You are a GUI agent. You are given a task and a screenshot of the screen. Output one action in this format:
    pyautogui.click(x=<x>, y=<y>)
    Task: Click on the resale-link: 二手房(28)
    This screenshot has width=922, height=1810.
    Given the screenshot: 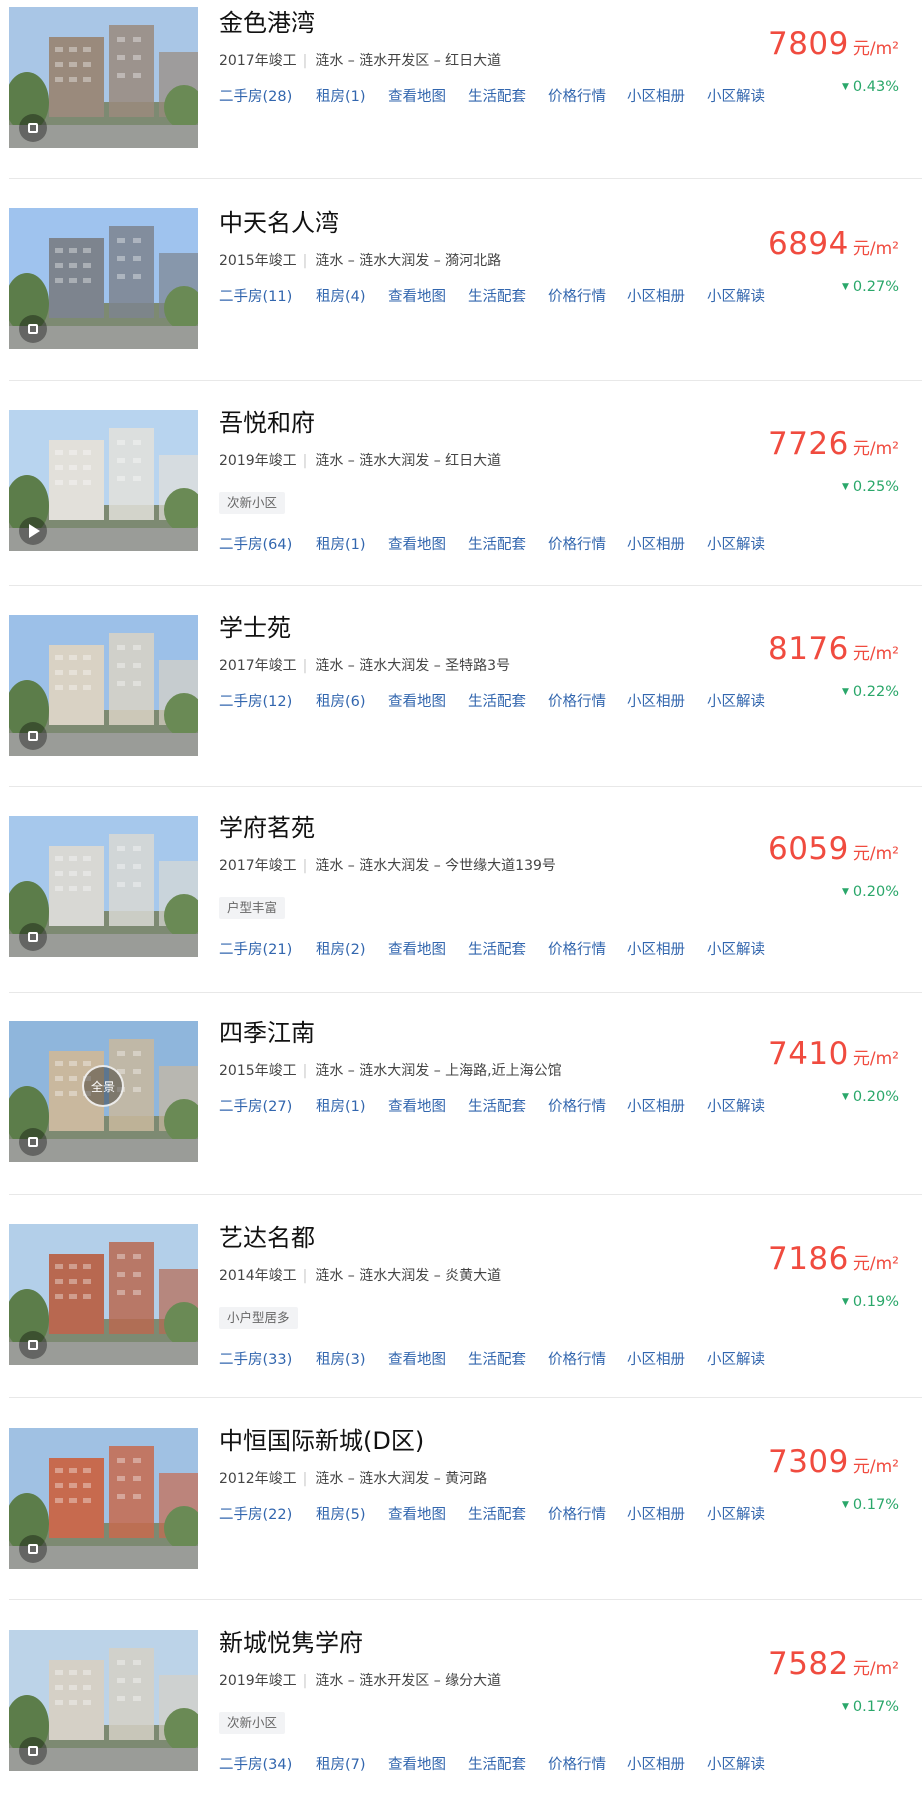 What is the action you would take?
    pyautogui.click(x=255, y=95)
    